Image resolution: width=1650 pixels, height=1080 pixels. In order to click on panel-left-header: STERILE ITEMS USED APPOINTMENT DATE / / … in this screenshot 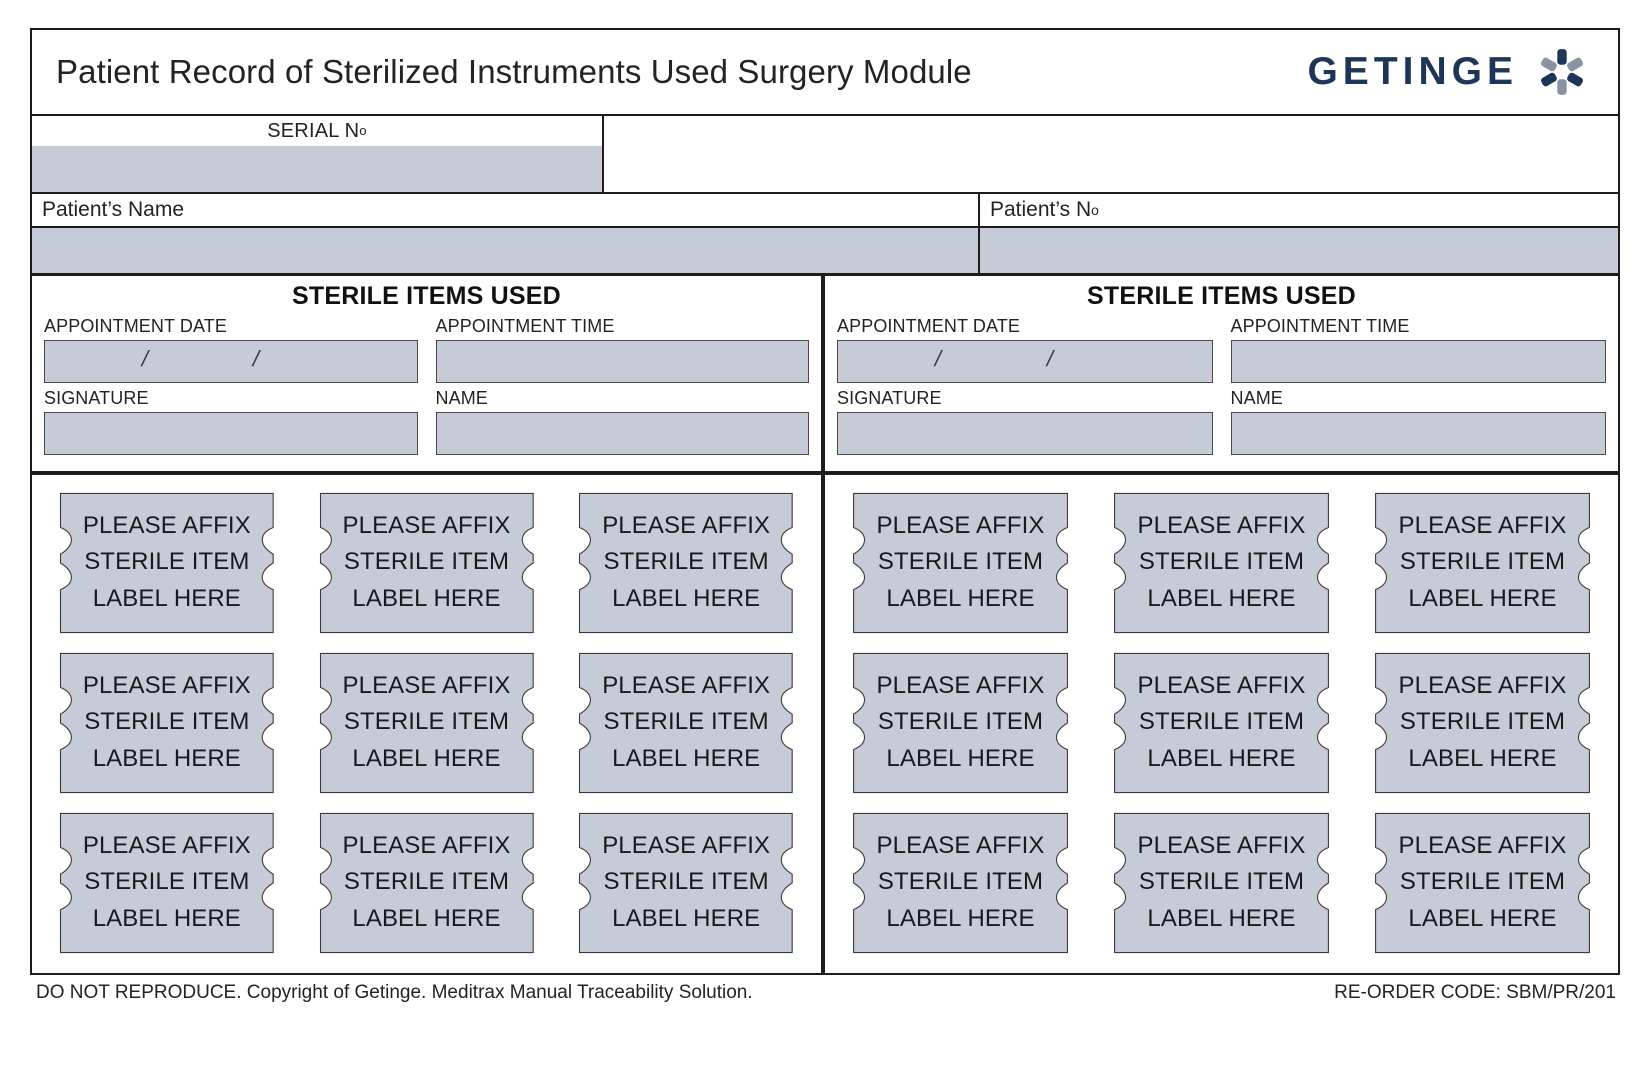, I will do `click(426, 373)`.